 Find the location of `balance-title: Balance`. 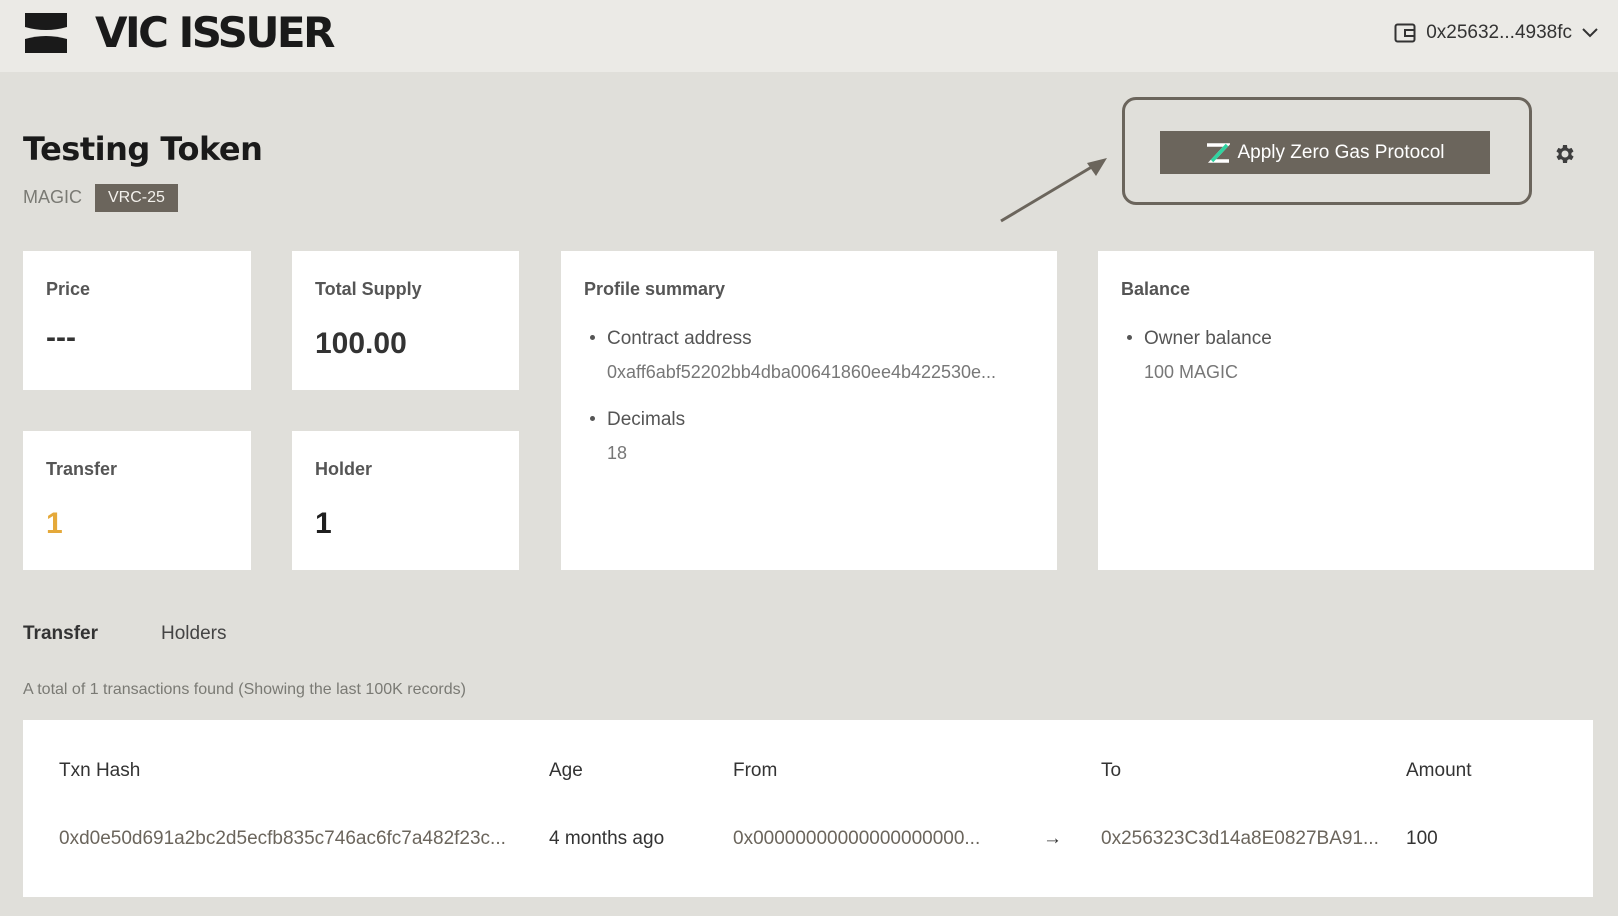

balance-title: Balance is located at coordinates (1156, 289).